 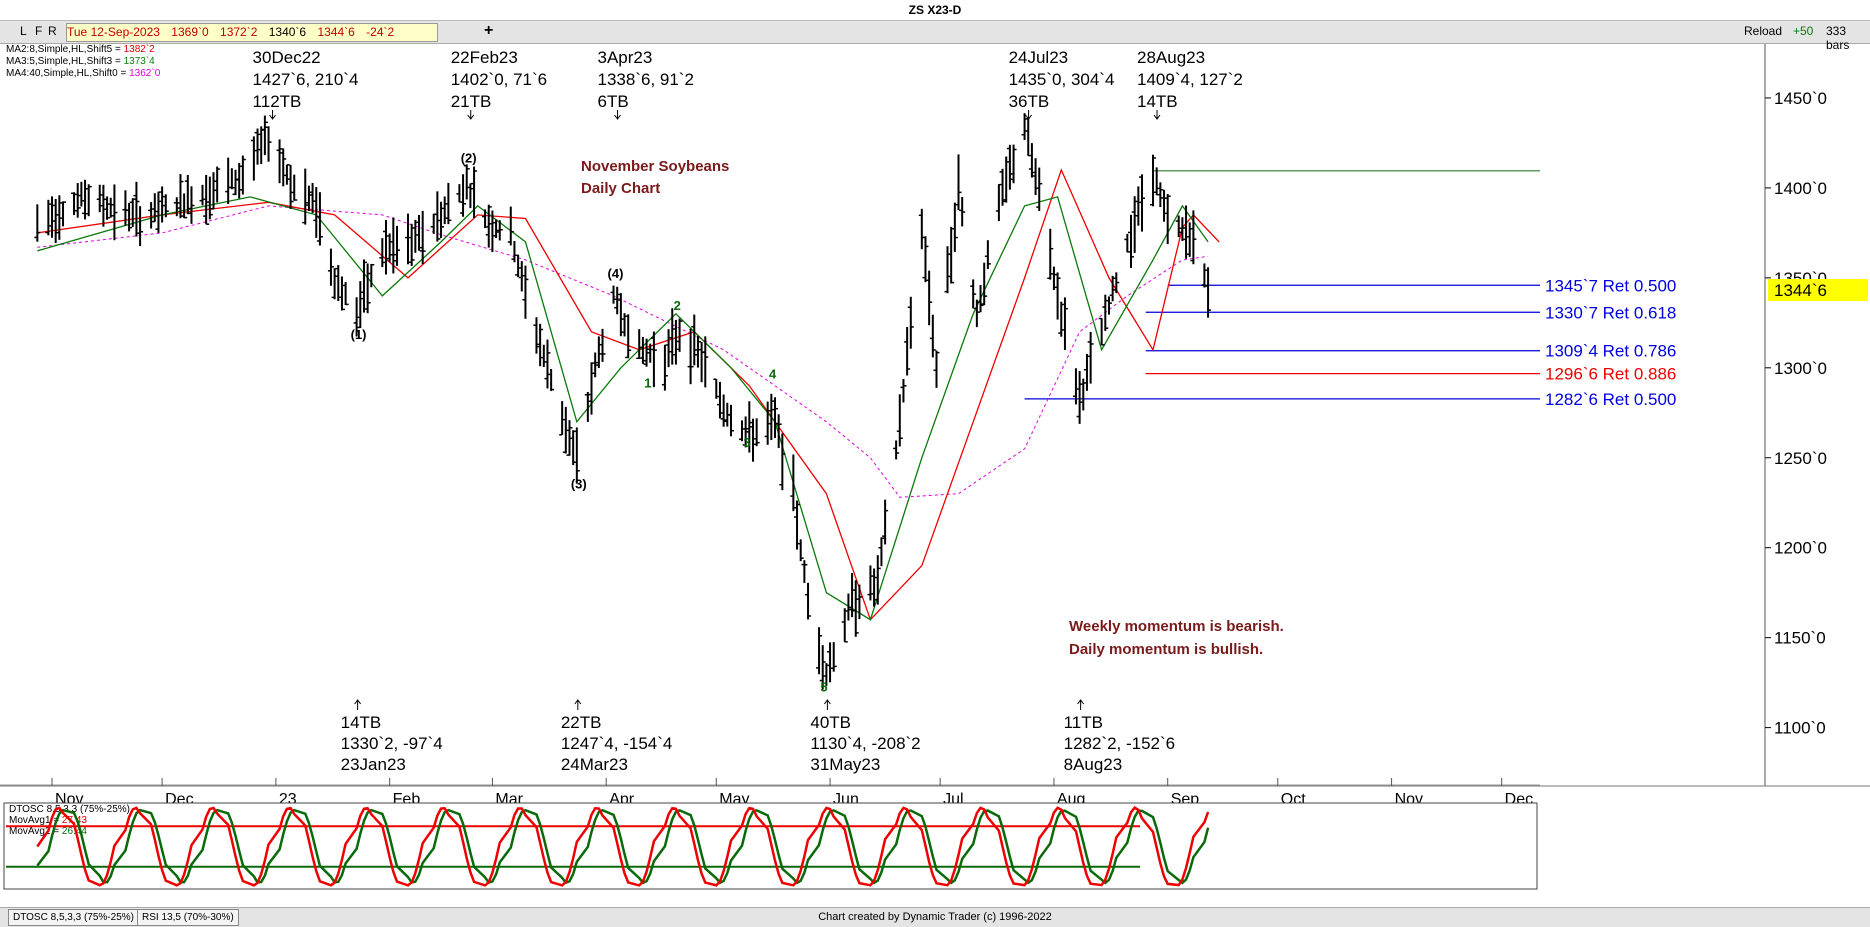 What do you see at coordinates (579, 483) in the screenshot?
I see `wave-label: (3)` at bounding box center [579, 483].